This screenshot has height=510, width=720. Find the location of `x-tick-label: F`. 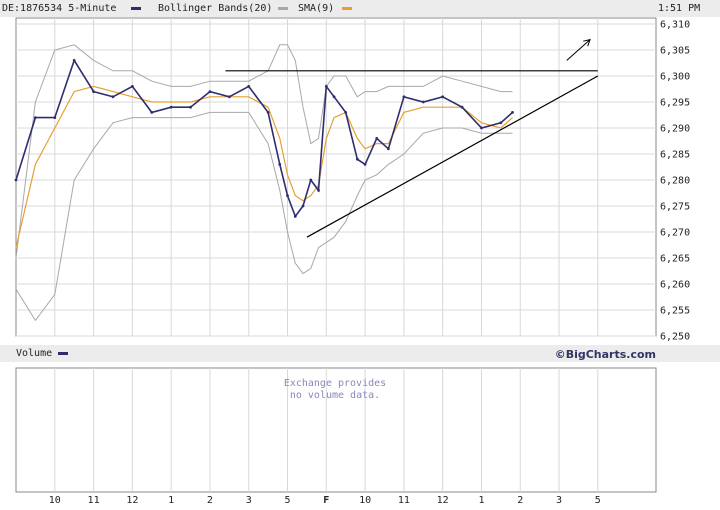

x-tick-label: F is located at coordinates (326, 500).